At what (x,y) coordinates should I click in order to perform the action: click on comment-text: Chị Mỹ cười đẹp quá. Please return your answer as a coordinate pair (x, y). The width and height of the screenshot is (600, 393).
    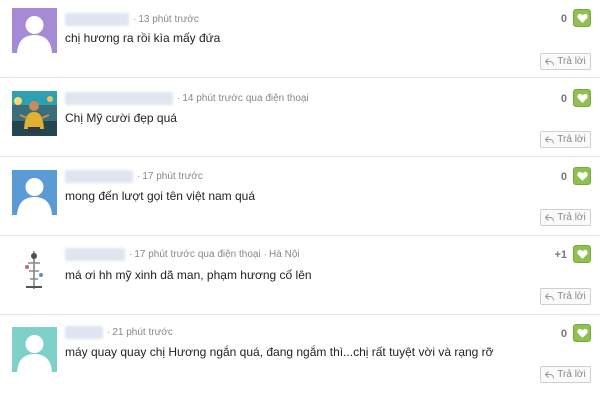
    Looking at the image, I should click on (121, 118).